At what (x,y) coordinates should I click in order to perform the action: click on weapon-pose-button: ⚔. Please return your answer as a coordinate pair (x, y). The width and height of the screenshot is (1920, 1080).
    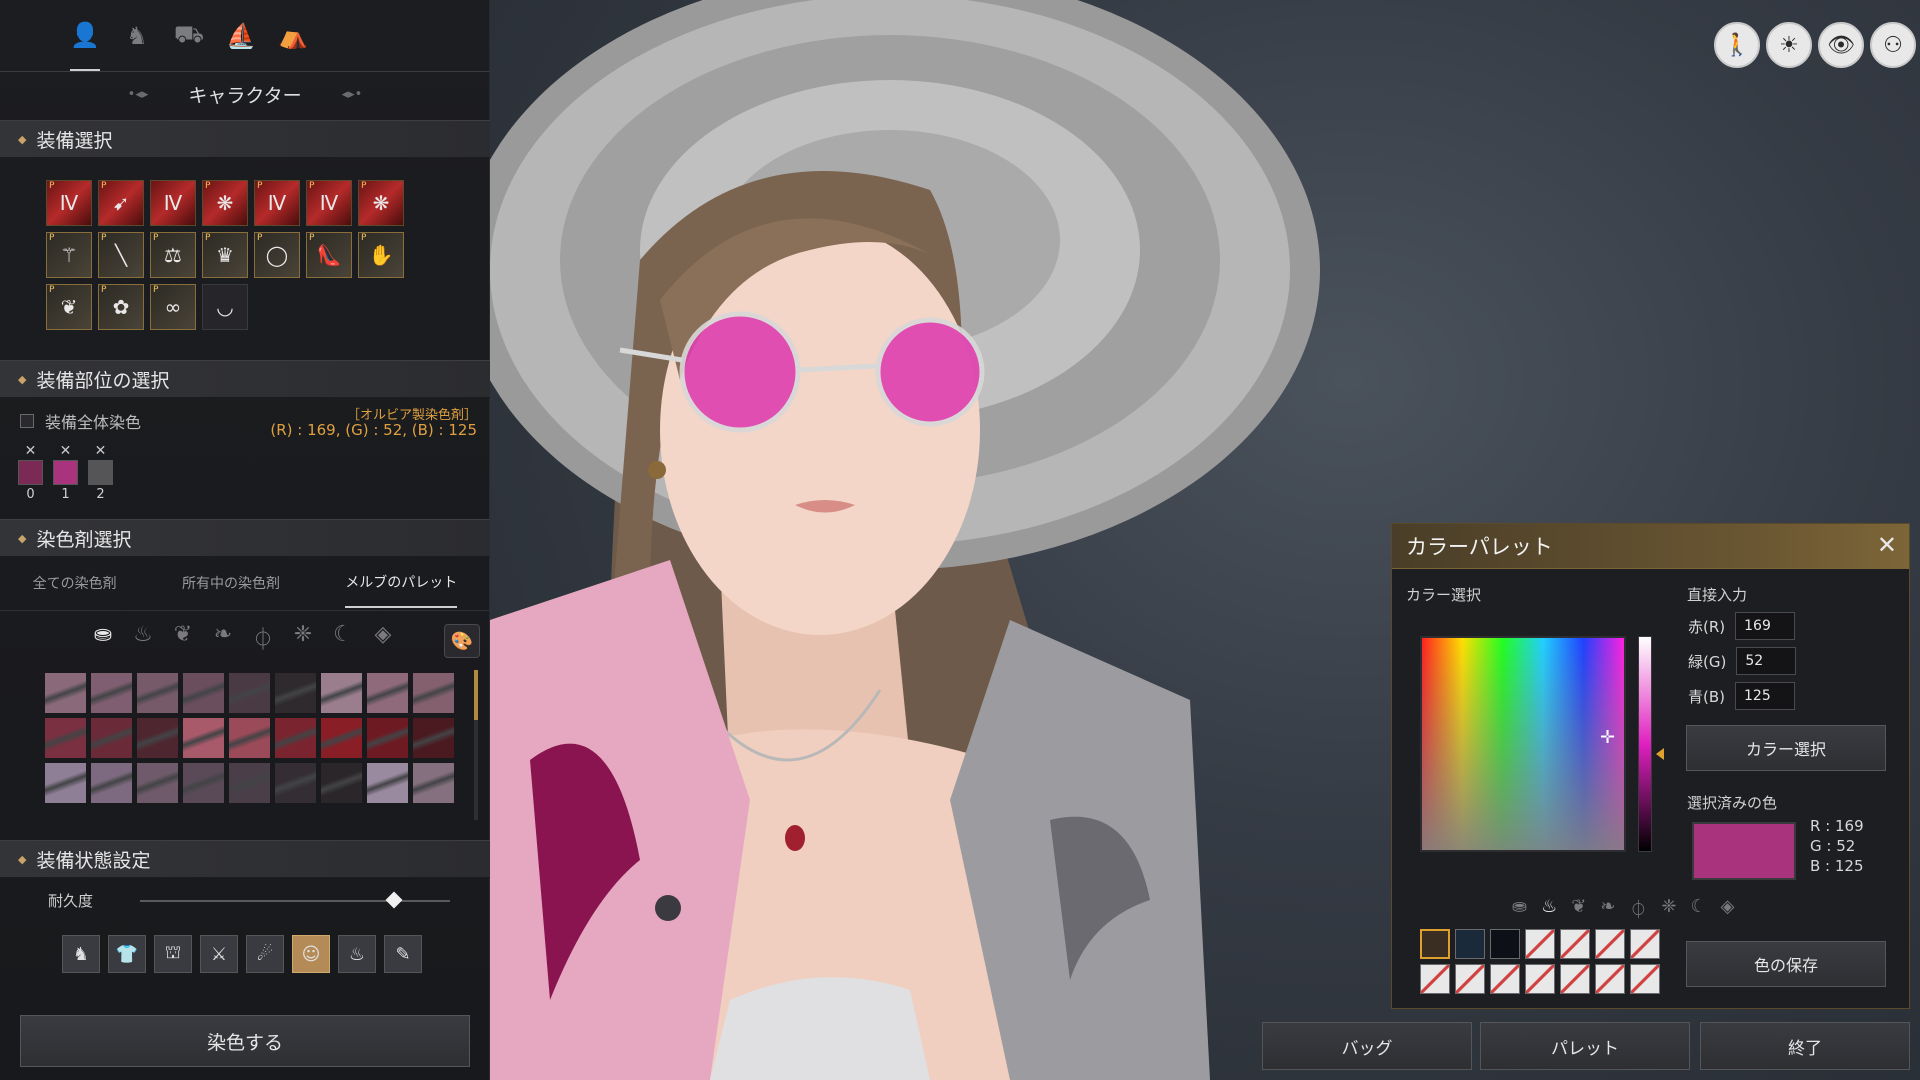
    Looking at the image, I should click on (219, 954).